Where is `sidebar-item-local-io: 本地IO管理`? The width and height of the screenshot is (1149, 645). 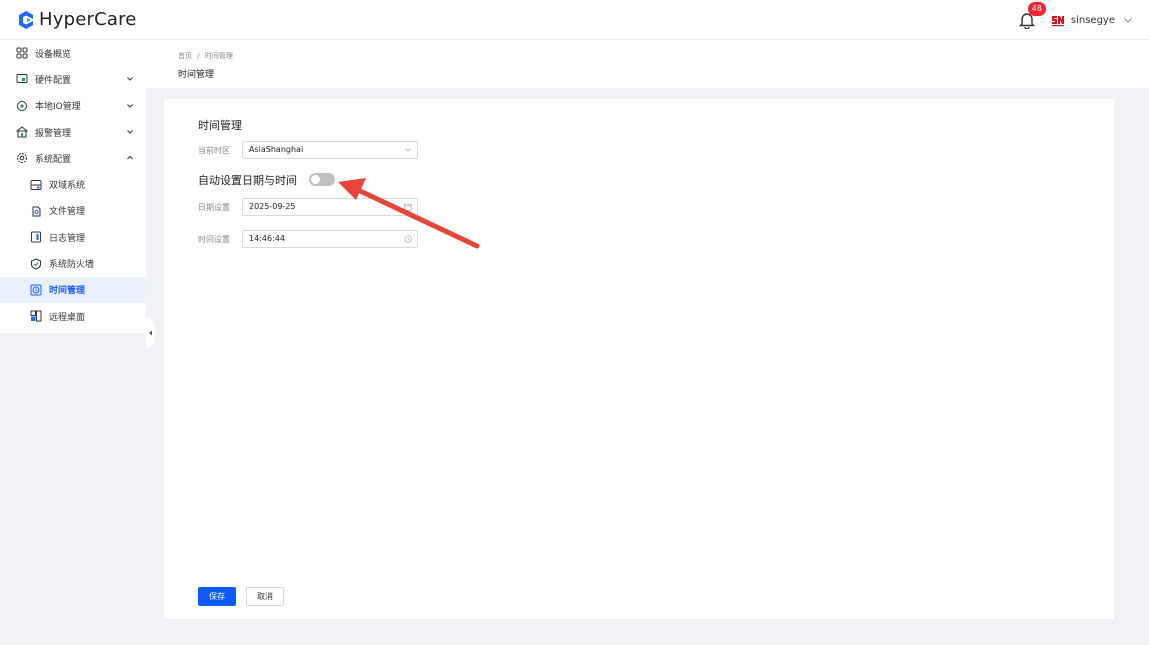 sidebar-item-local-io: 本地IO管理 is located at coordinates (73, 106).